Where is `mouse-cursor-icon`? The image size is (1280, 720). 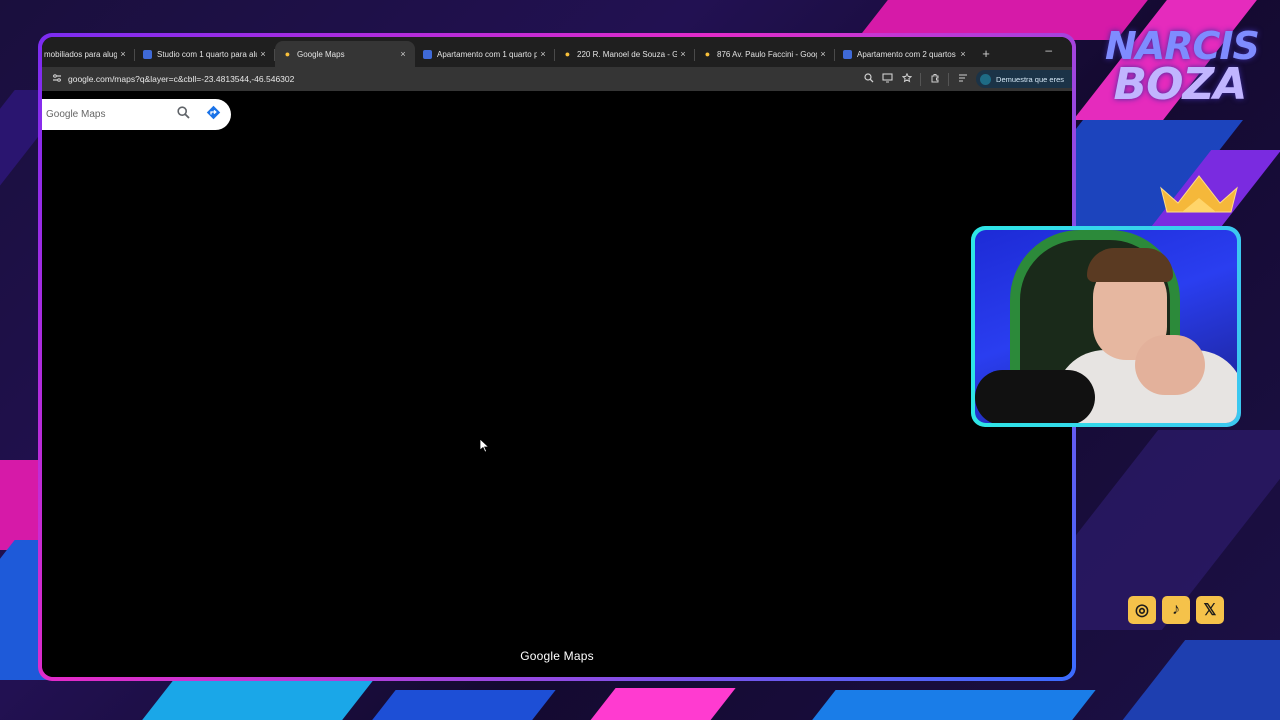
mouse-cursor-icon is located at coordinates (484, 445).